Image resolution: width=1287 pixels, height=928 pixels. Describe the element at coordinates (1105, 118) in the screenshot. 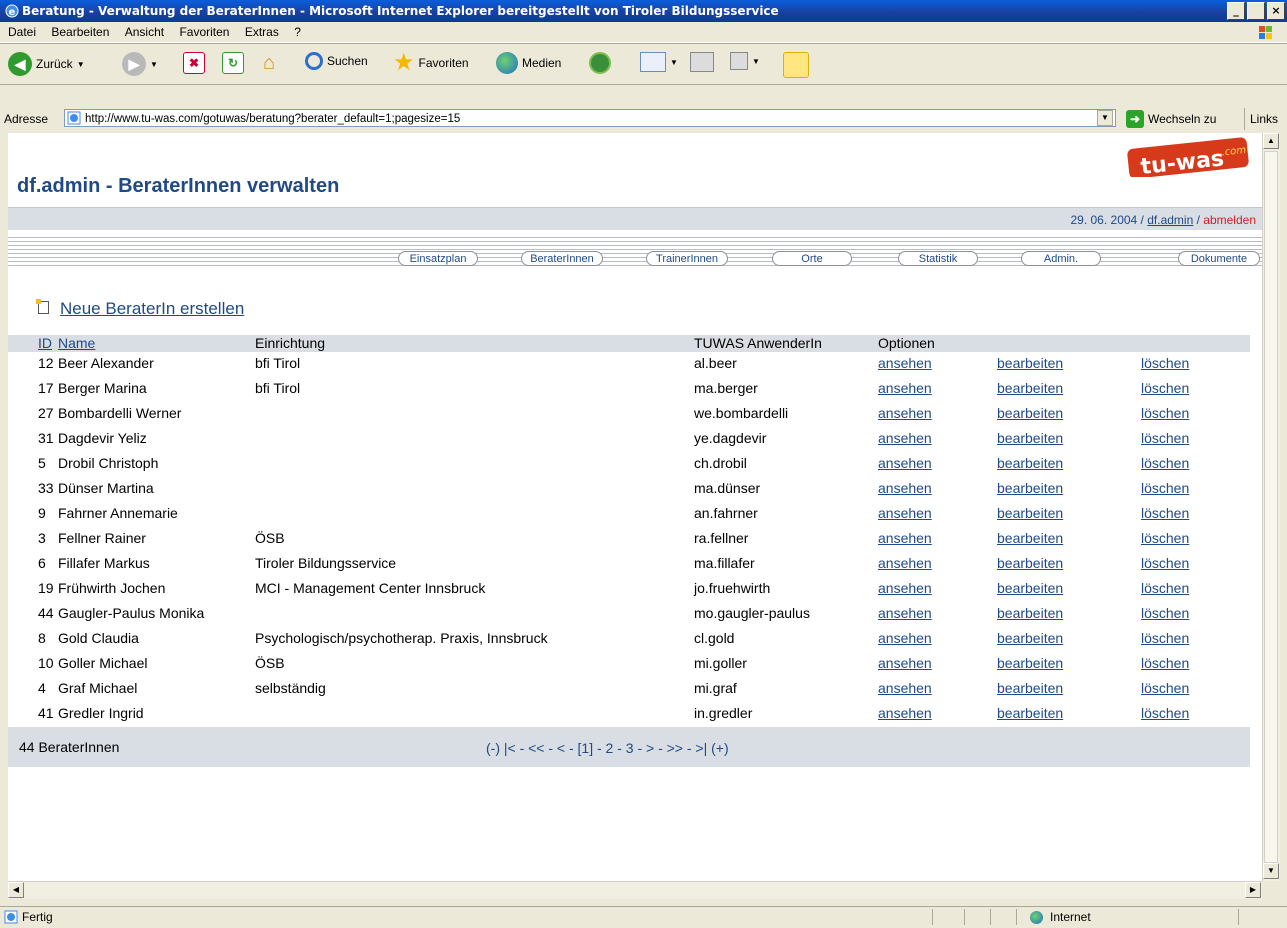

I see `address-dropdown-button: ▼` at that location.